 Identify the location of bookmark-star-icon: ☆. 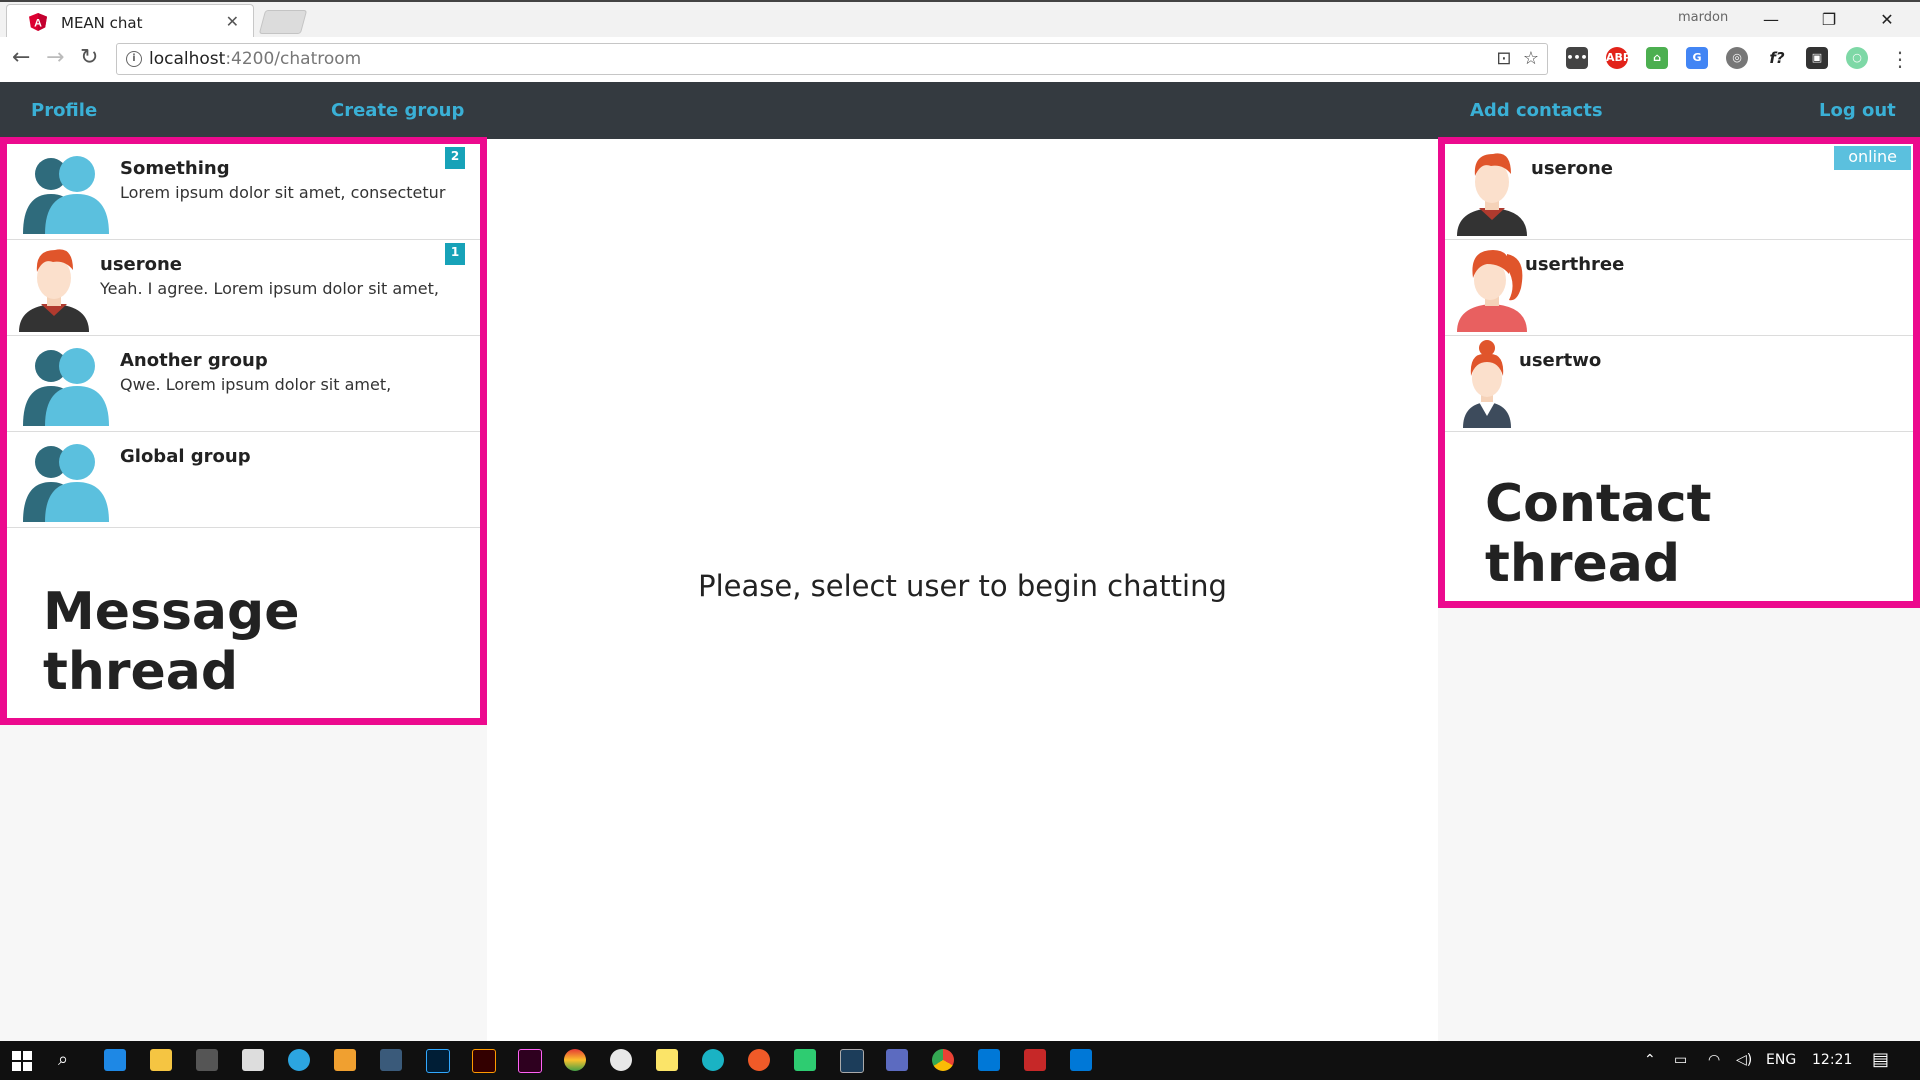
(1531, 58).